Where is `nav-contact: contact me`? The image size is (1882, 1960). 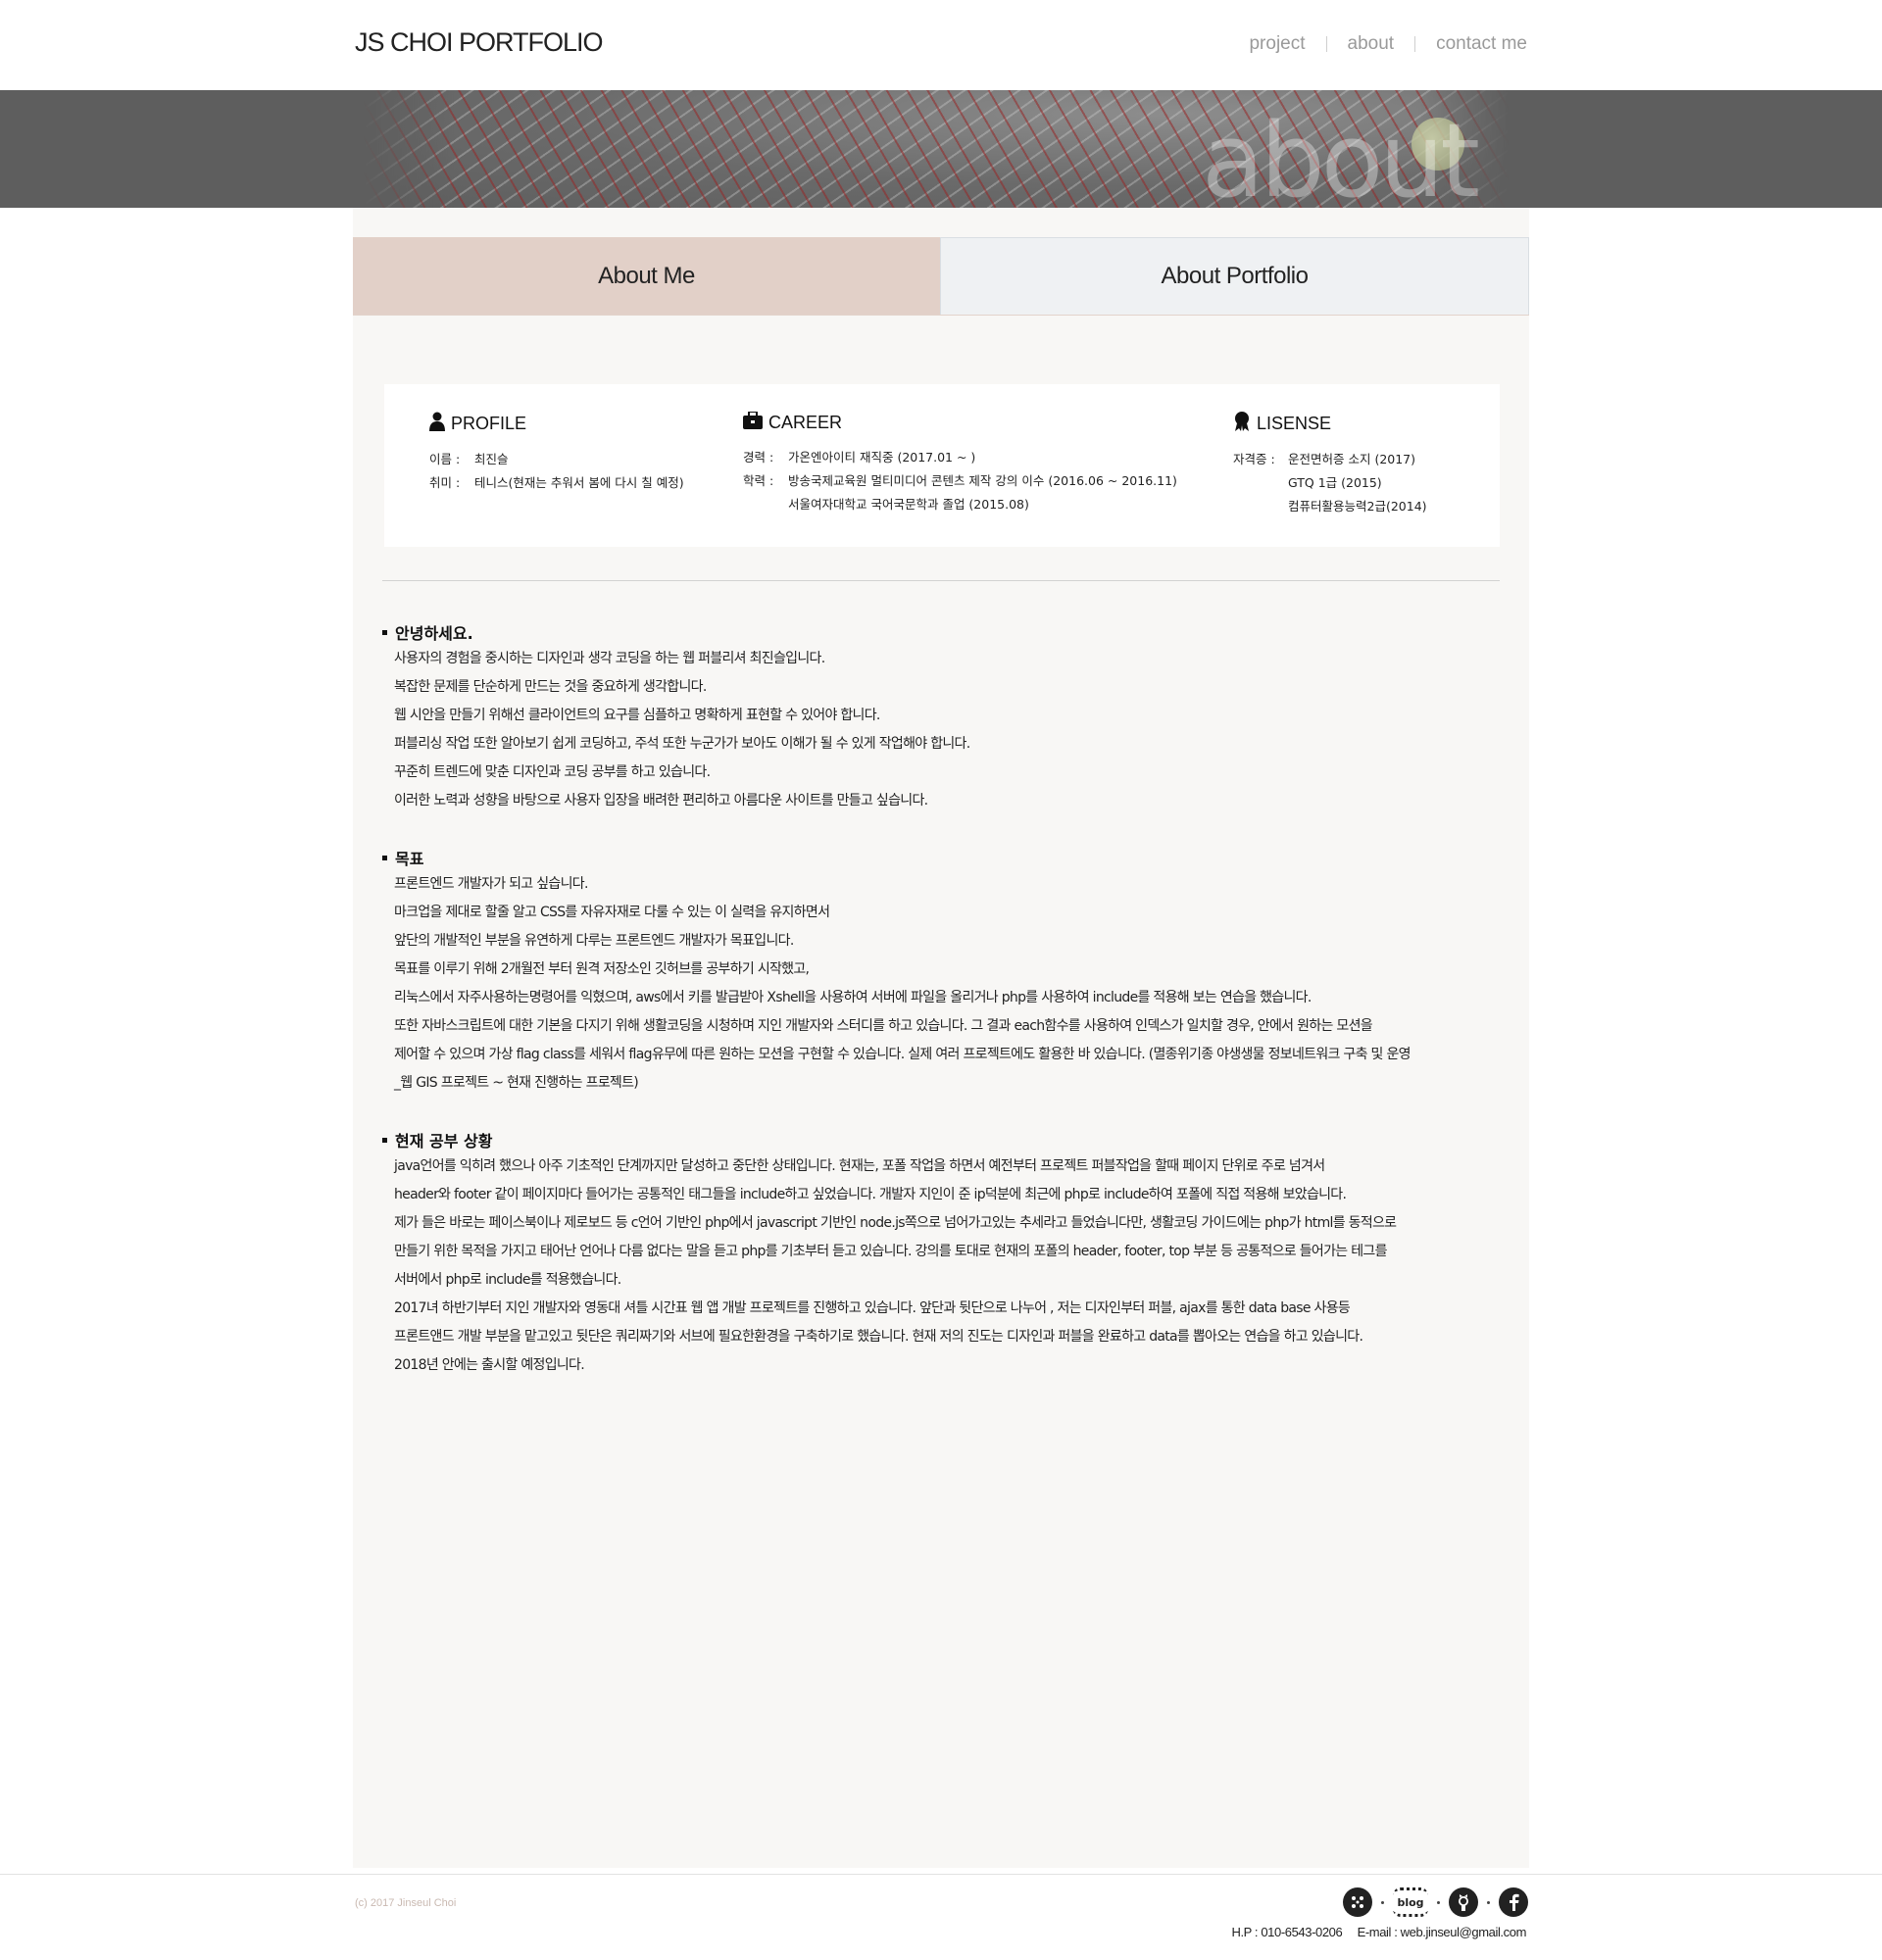
nav-contact: contact me is located at coordinates (1482, 44).